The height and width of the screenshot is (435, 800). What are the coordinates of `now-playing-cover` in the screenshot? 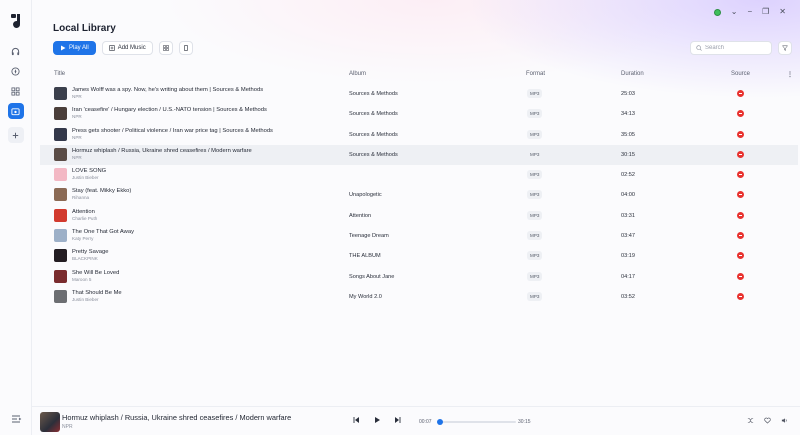 It's located at (50, 422).